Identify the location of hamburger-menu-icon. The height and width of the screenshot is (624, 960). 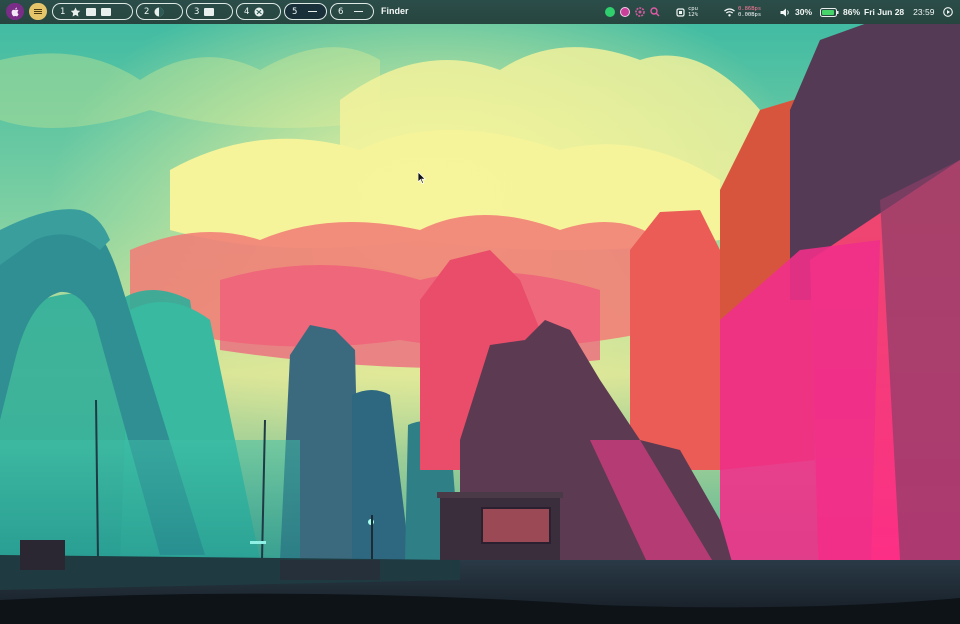
(38, 12).